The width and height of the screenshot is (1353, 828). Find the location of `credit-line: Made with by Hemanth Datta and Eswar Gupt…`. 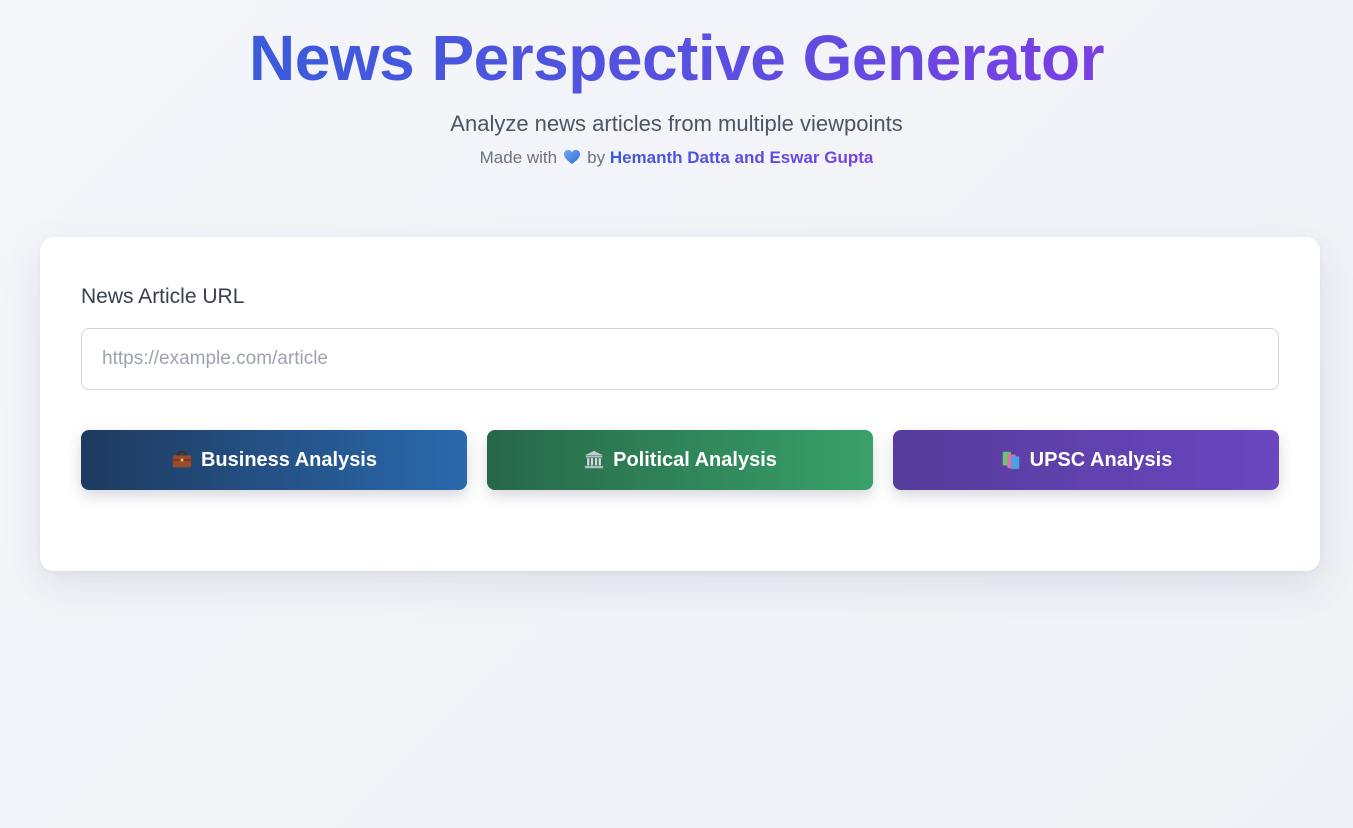

credit-line: Made with by Hemanth Datta and Eswar Gupt… is located at coordinates (676, 158).